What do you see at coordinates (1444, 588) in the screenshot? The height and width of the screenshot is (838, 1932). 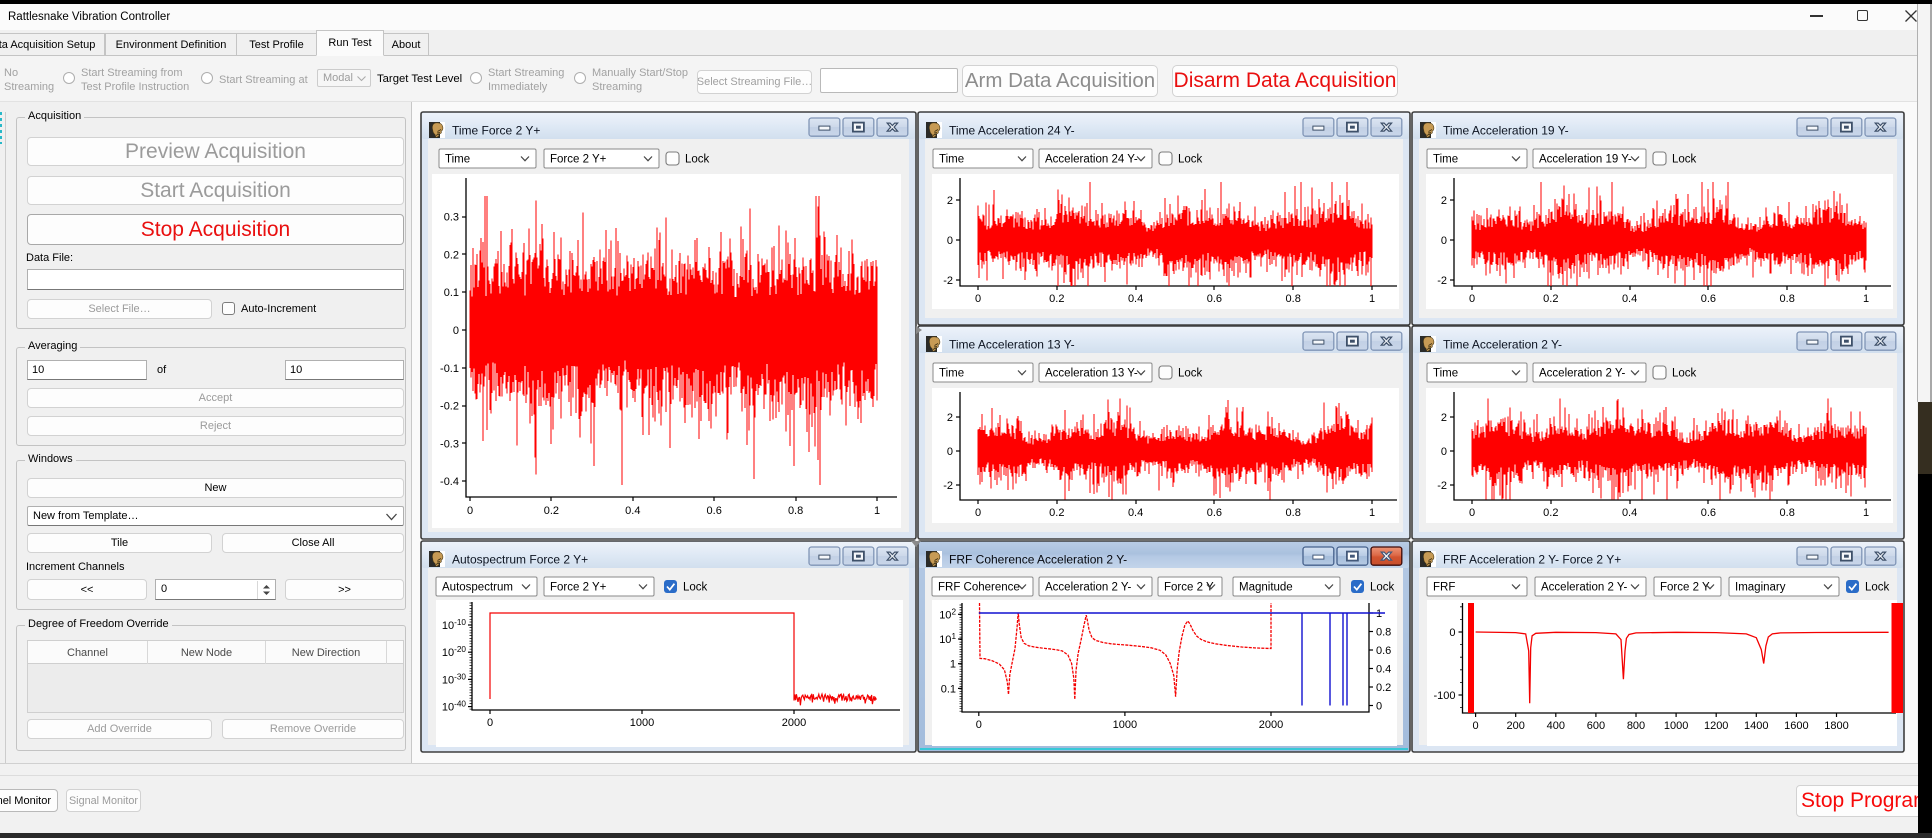 I see `svg-text: FRF` at bounding box center [1444, 588].